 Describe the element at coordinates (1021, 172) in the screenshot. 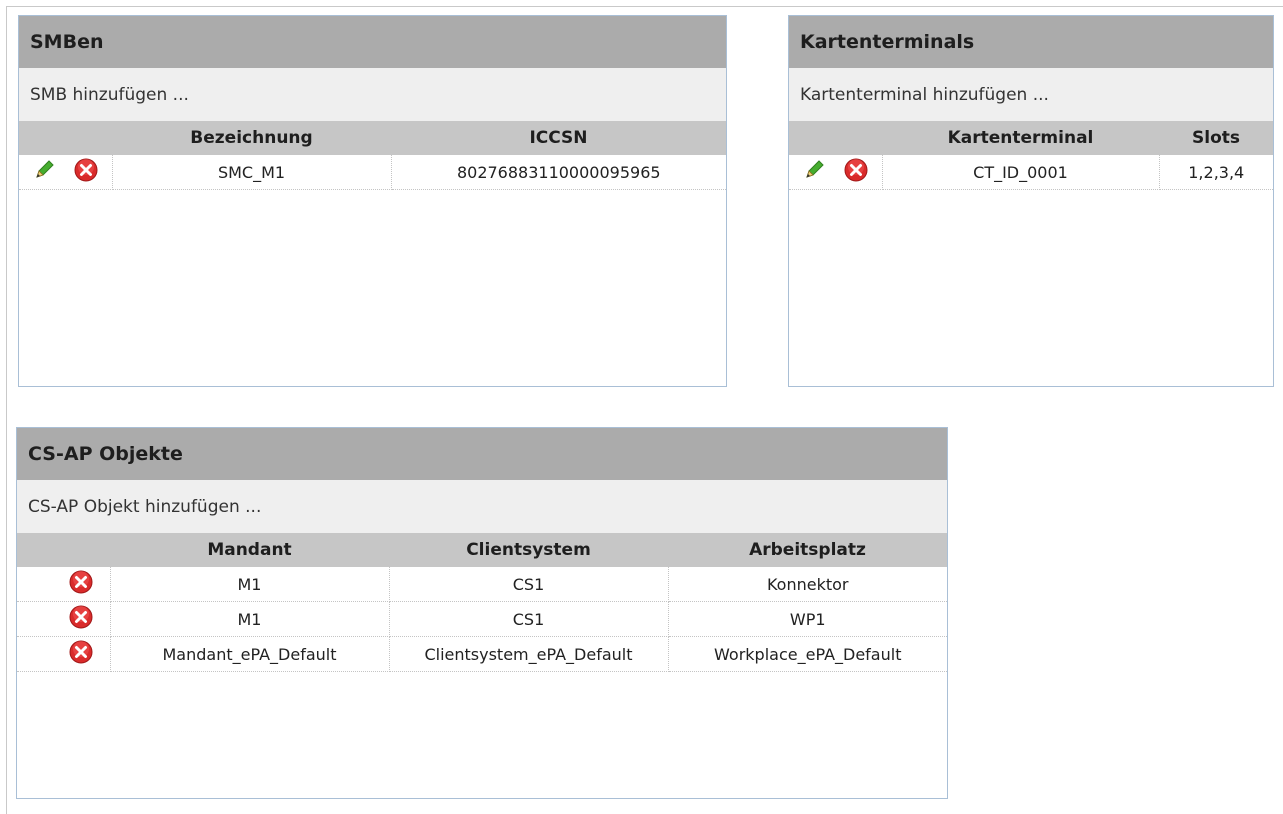

I see `cell-kartenterminal: CT_ID_0001` at that location.